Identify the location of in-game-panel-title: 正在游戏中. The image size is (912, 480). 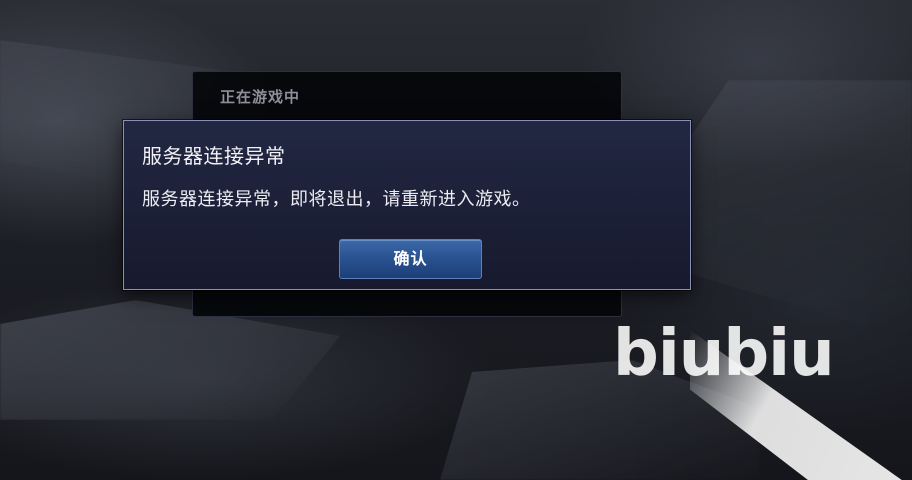
(260, 97).